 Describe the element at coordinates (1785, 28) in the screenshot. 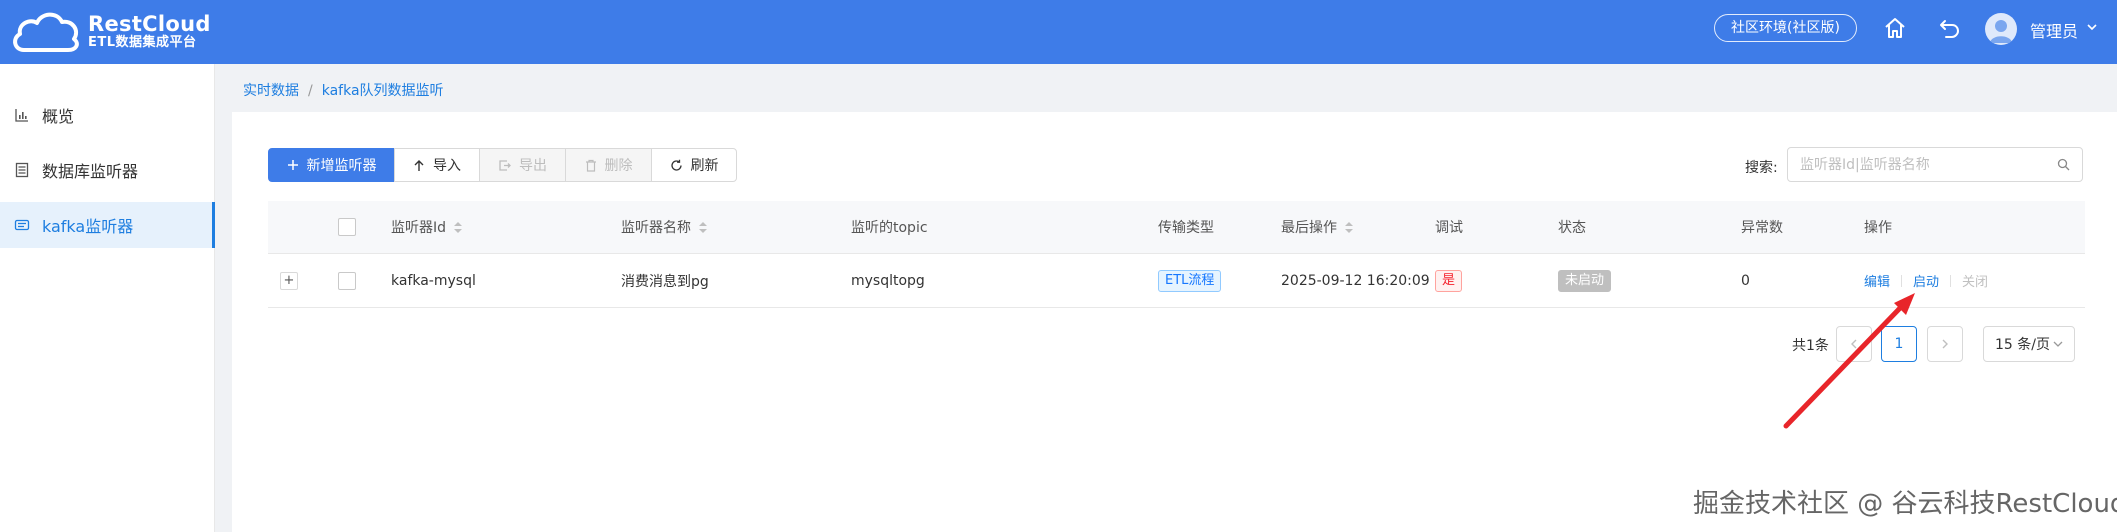

I see `environment-badge: 社区环境(社区版)` at that location.